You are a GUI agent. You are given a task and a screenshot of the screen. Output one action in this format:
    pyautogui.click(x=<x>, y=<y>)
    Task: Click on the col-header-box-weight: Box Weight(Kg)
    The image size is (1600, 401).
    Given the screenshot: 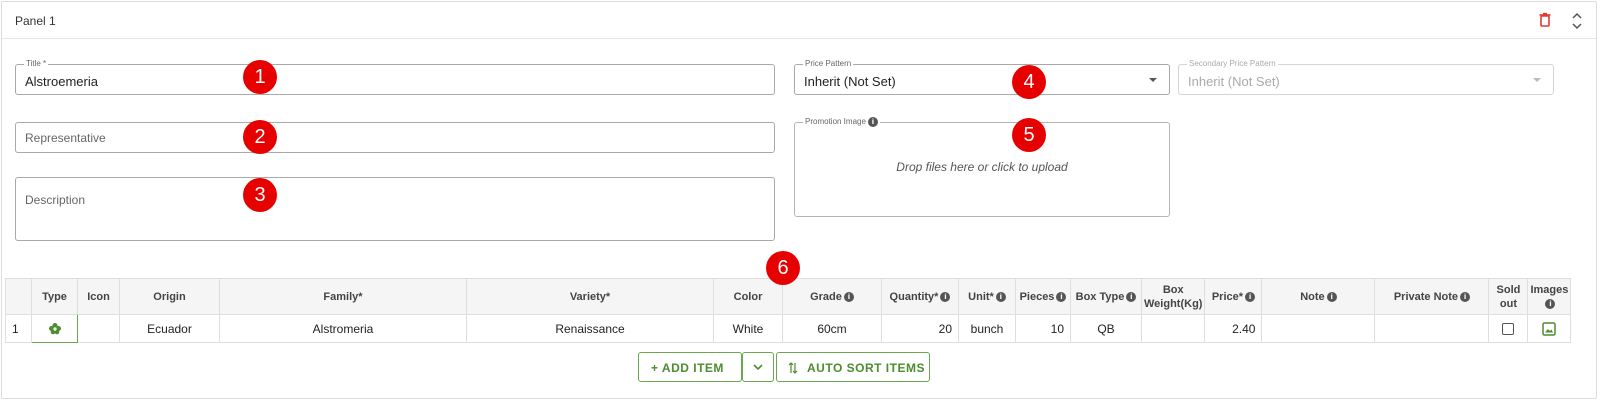 What is the action you would take?
    pyautogui.click(x=1173, y=296)
    